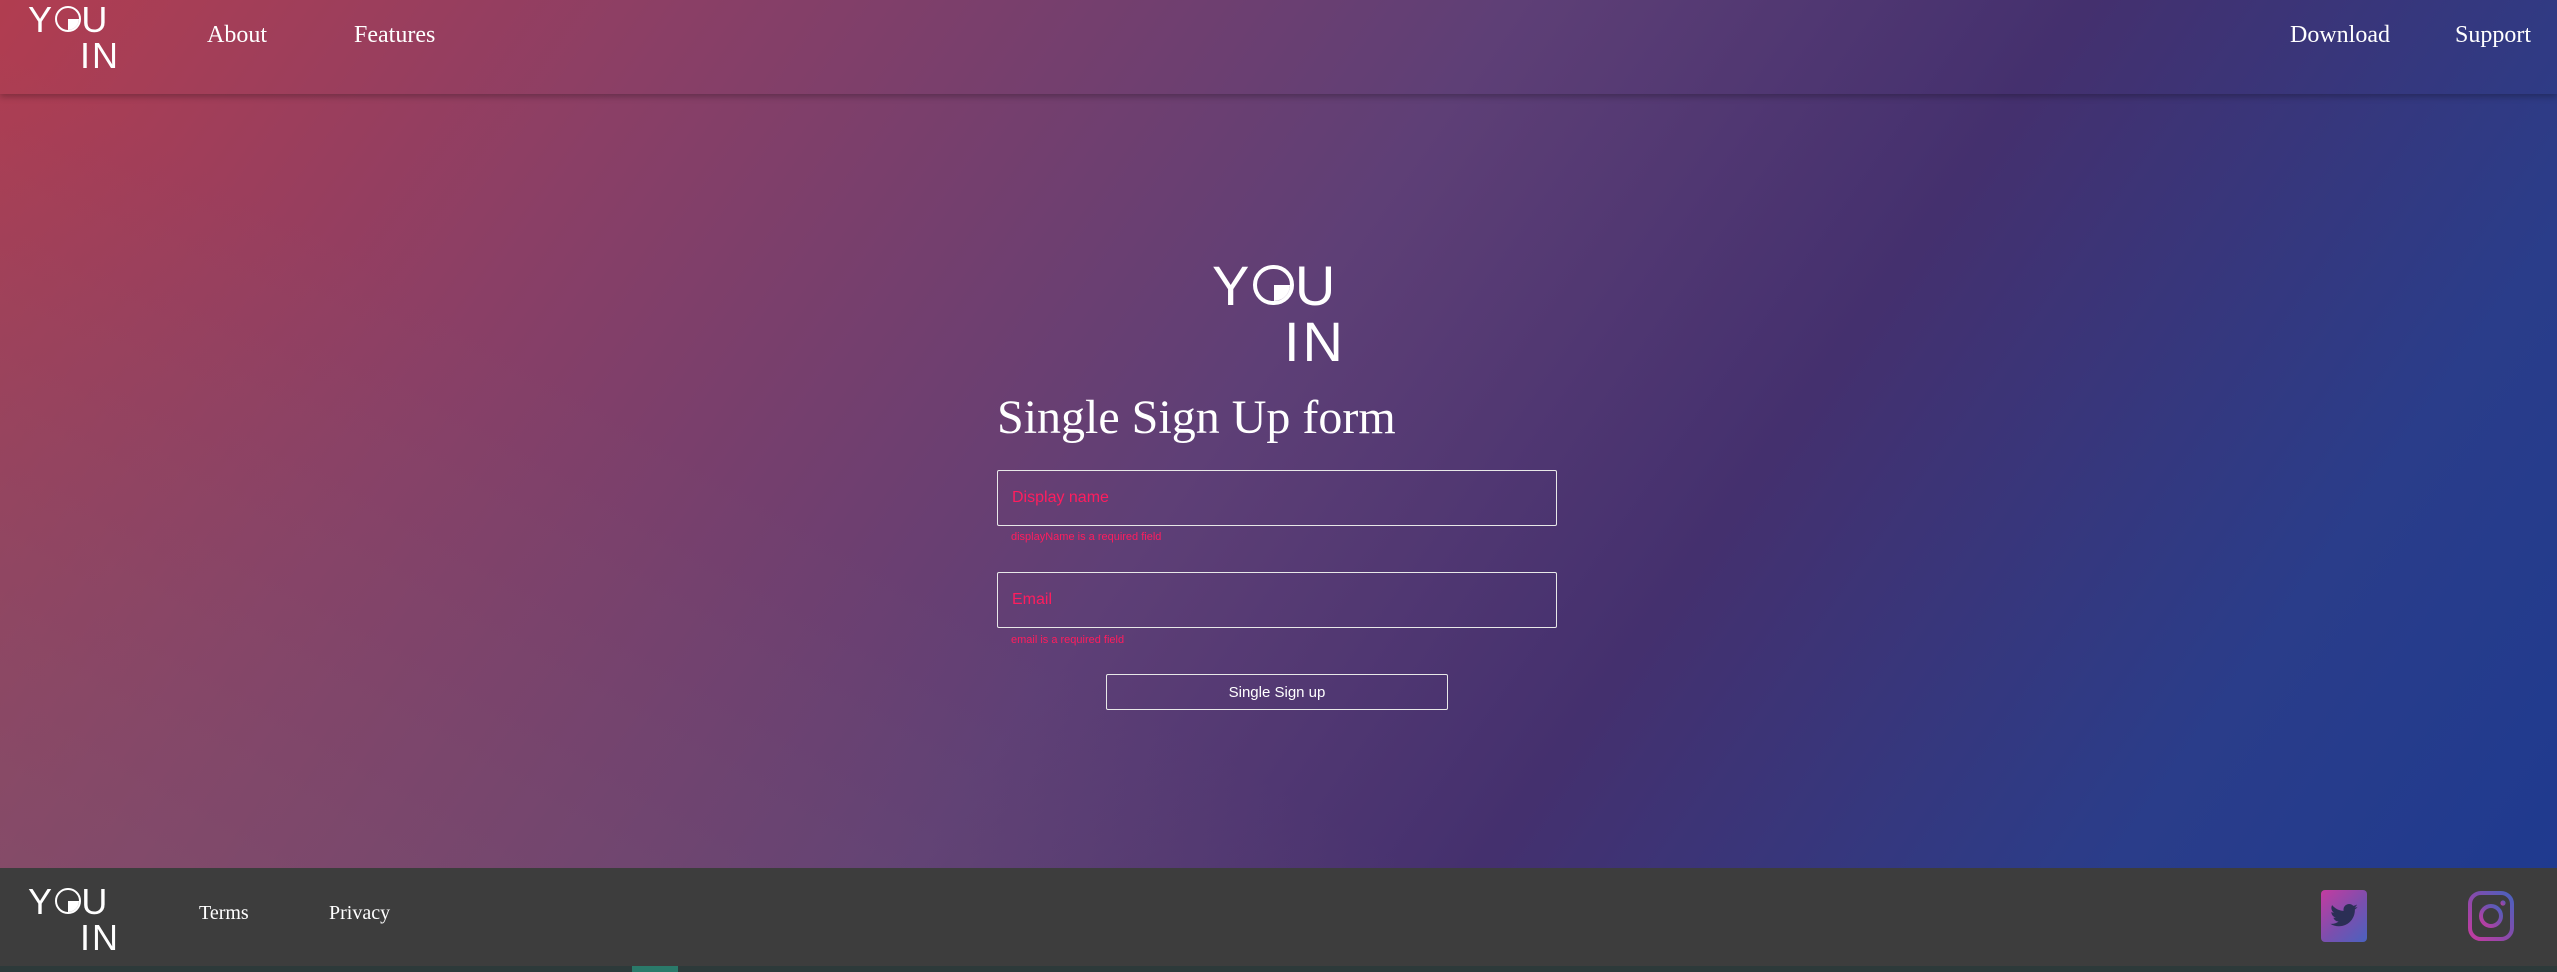 The image size is (2557, 972). Describe the element at coordinates (74, 920) in the screenshot. I see `footer-logo: YU IN` at that location.